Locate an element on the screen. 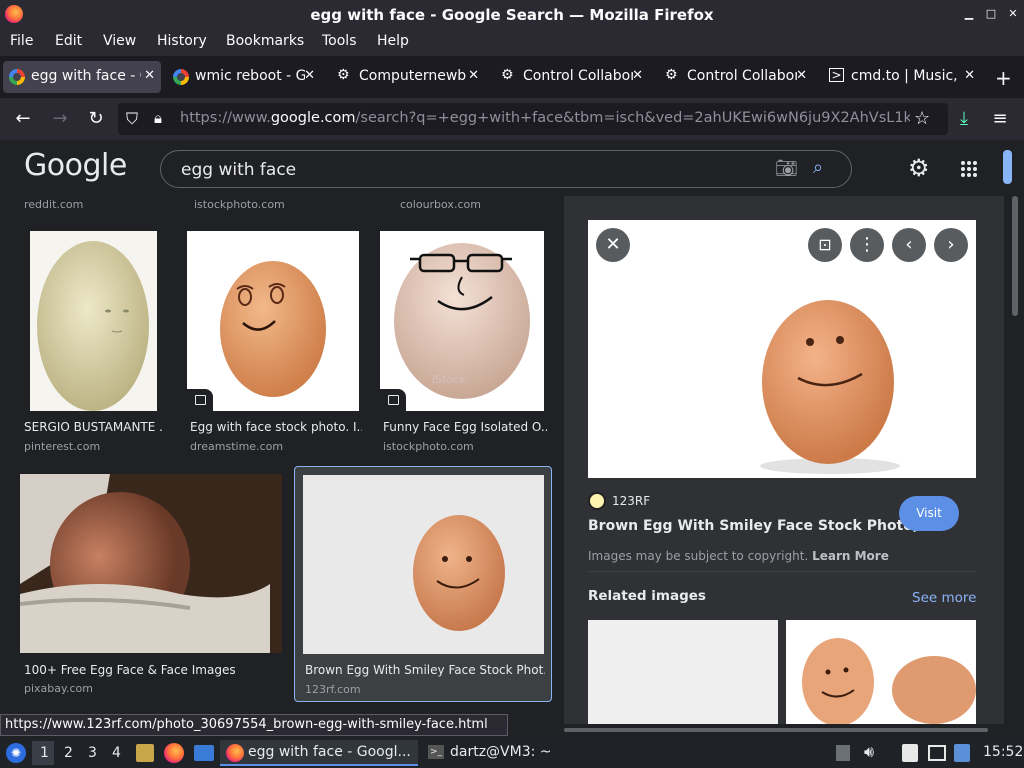 This screenshot has height=768, width=1024. result-image-123rf is located at coordinates (423, 564).